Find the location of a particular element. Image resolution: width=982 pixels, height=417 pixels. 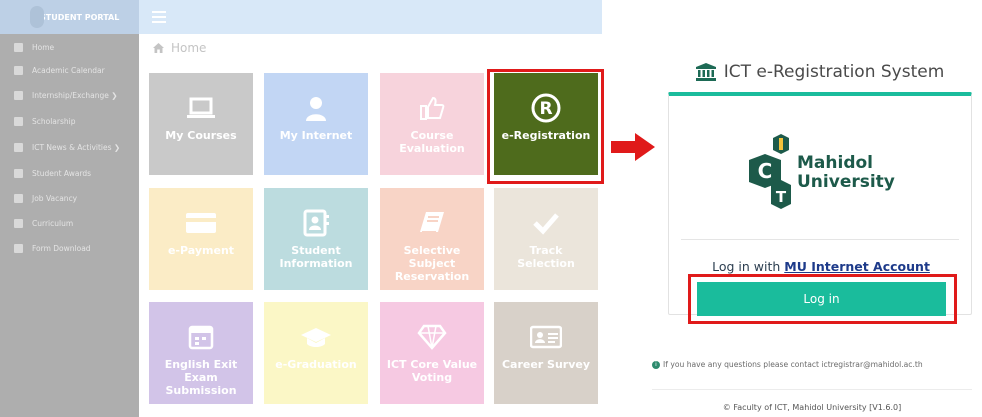

svg-text: C is located at coordinates (765, 171).